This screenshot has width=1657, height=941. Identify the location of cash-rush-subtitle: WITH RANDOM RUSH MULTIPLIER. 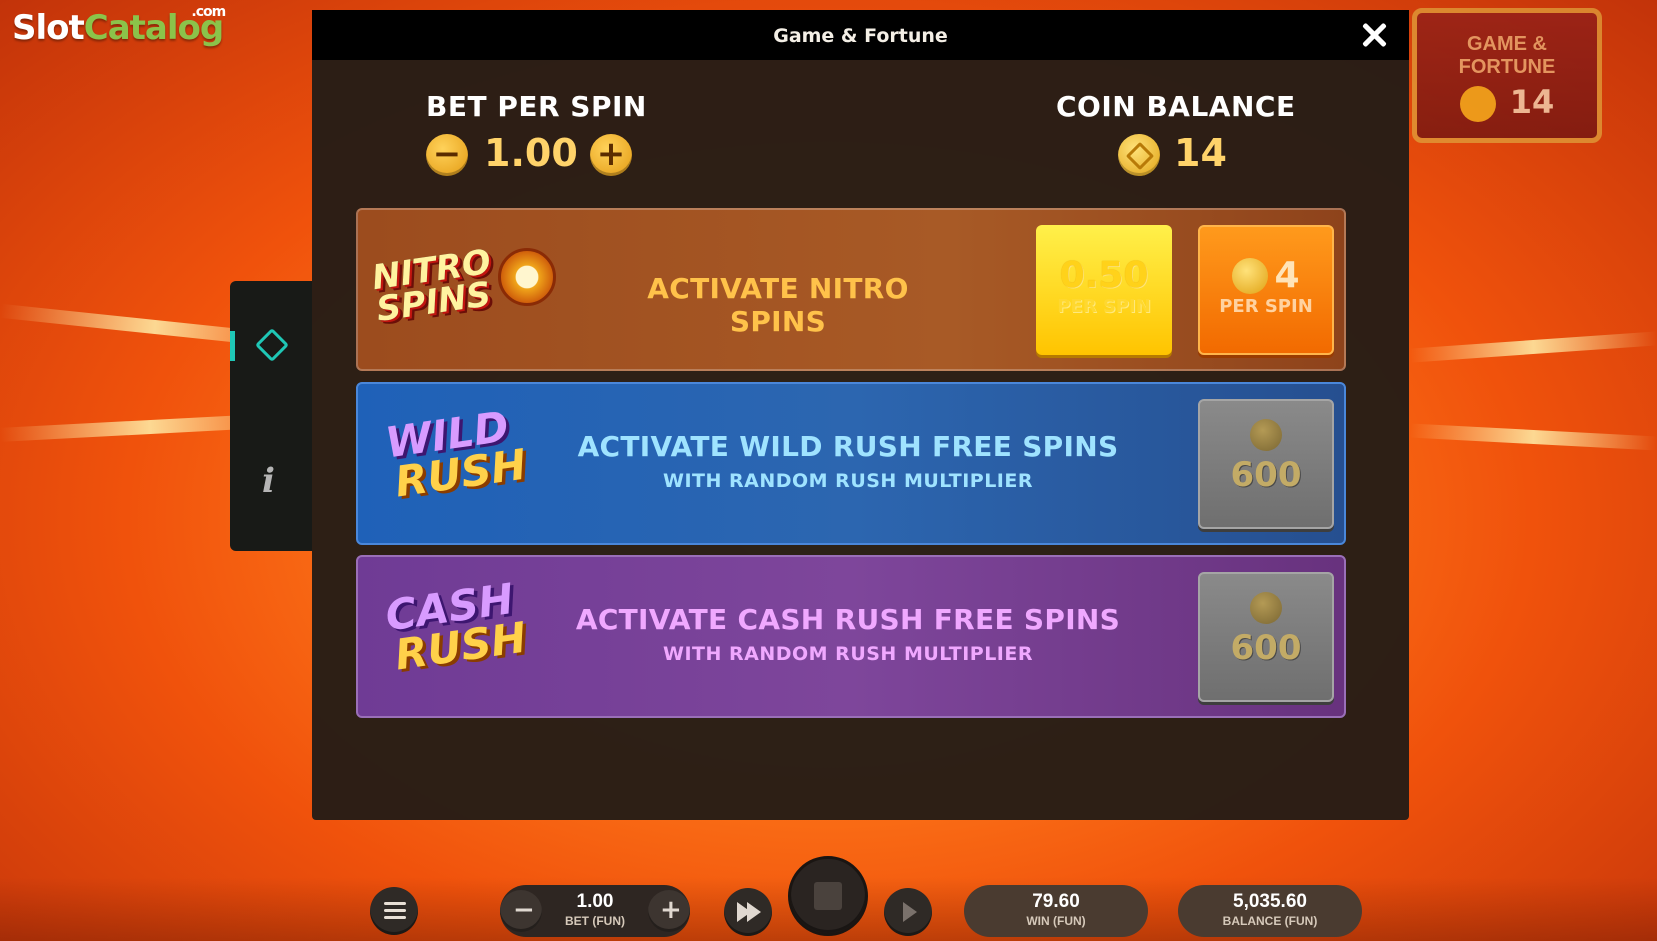
(848, 654).